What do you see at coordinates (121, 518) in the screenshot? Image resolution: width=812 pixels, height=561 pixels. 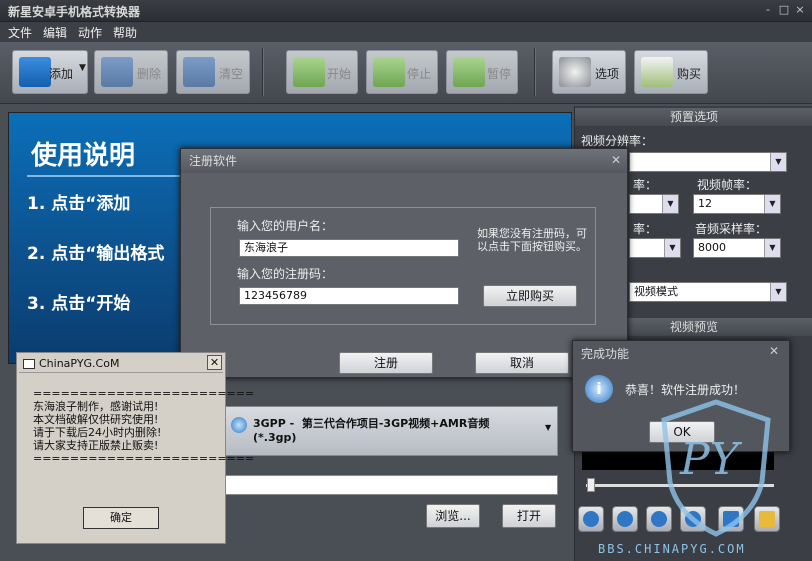 I see `chinapyg-ok-button: 确定` at bounding box center [121, 518].